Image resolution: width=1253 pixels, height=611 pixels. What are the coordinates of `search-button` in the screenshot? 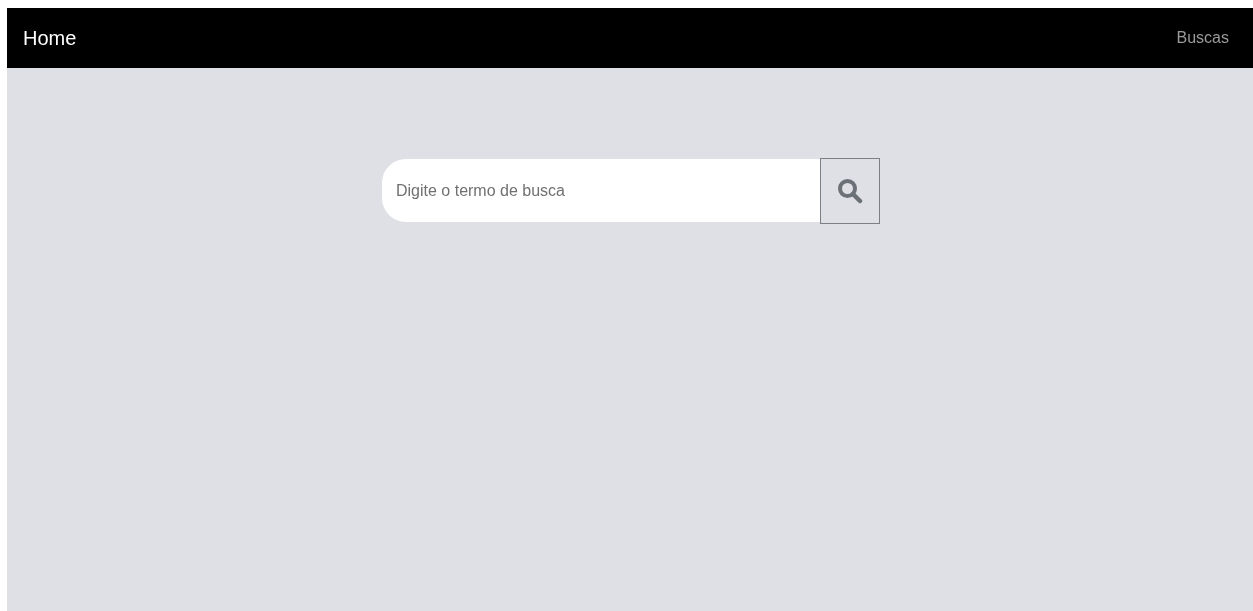 It's located at (850, 191).